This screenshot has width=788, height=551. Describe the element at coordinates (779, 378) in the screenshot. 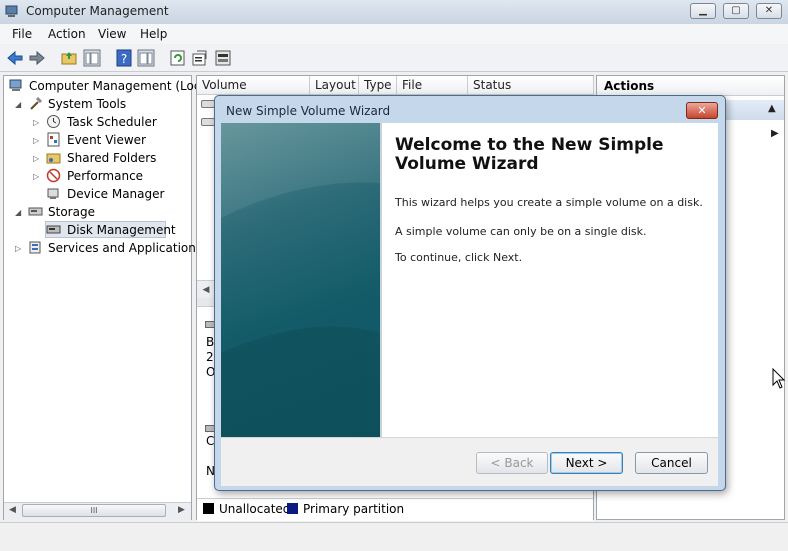

I see `mouse-cursor-icon` at that location.